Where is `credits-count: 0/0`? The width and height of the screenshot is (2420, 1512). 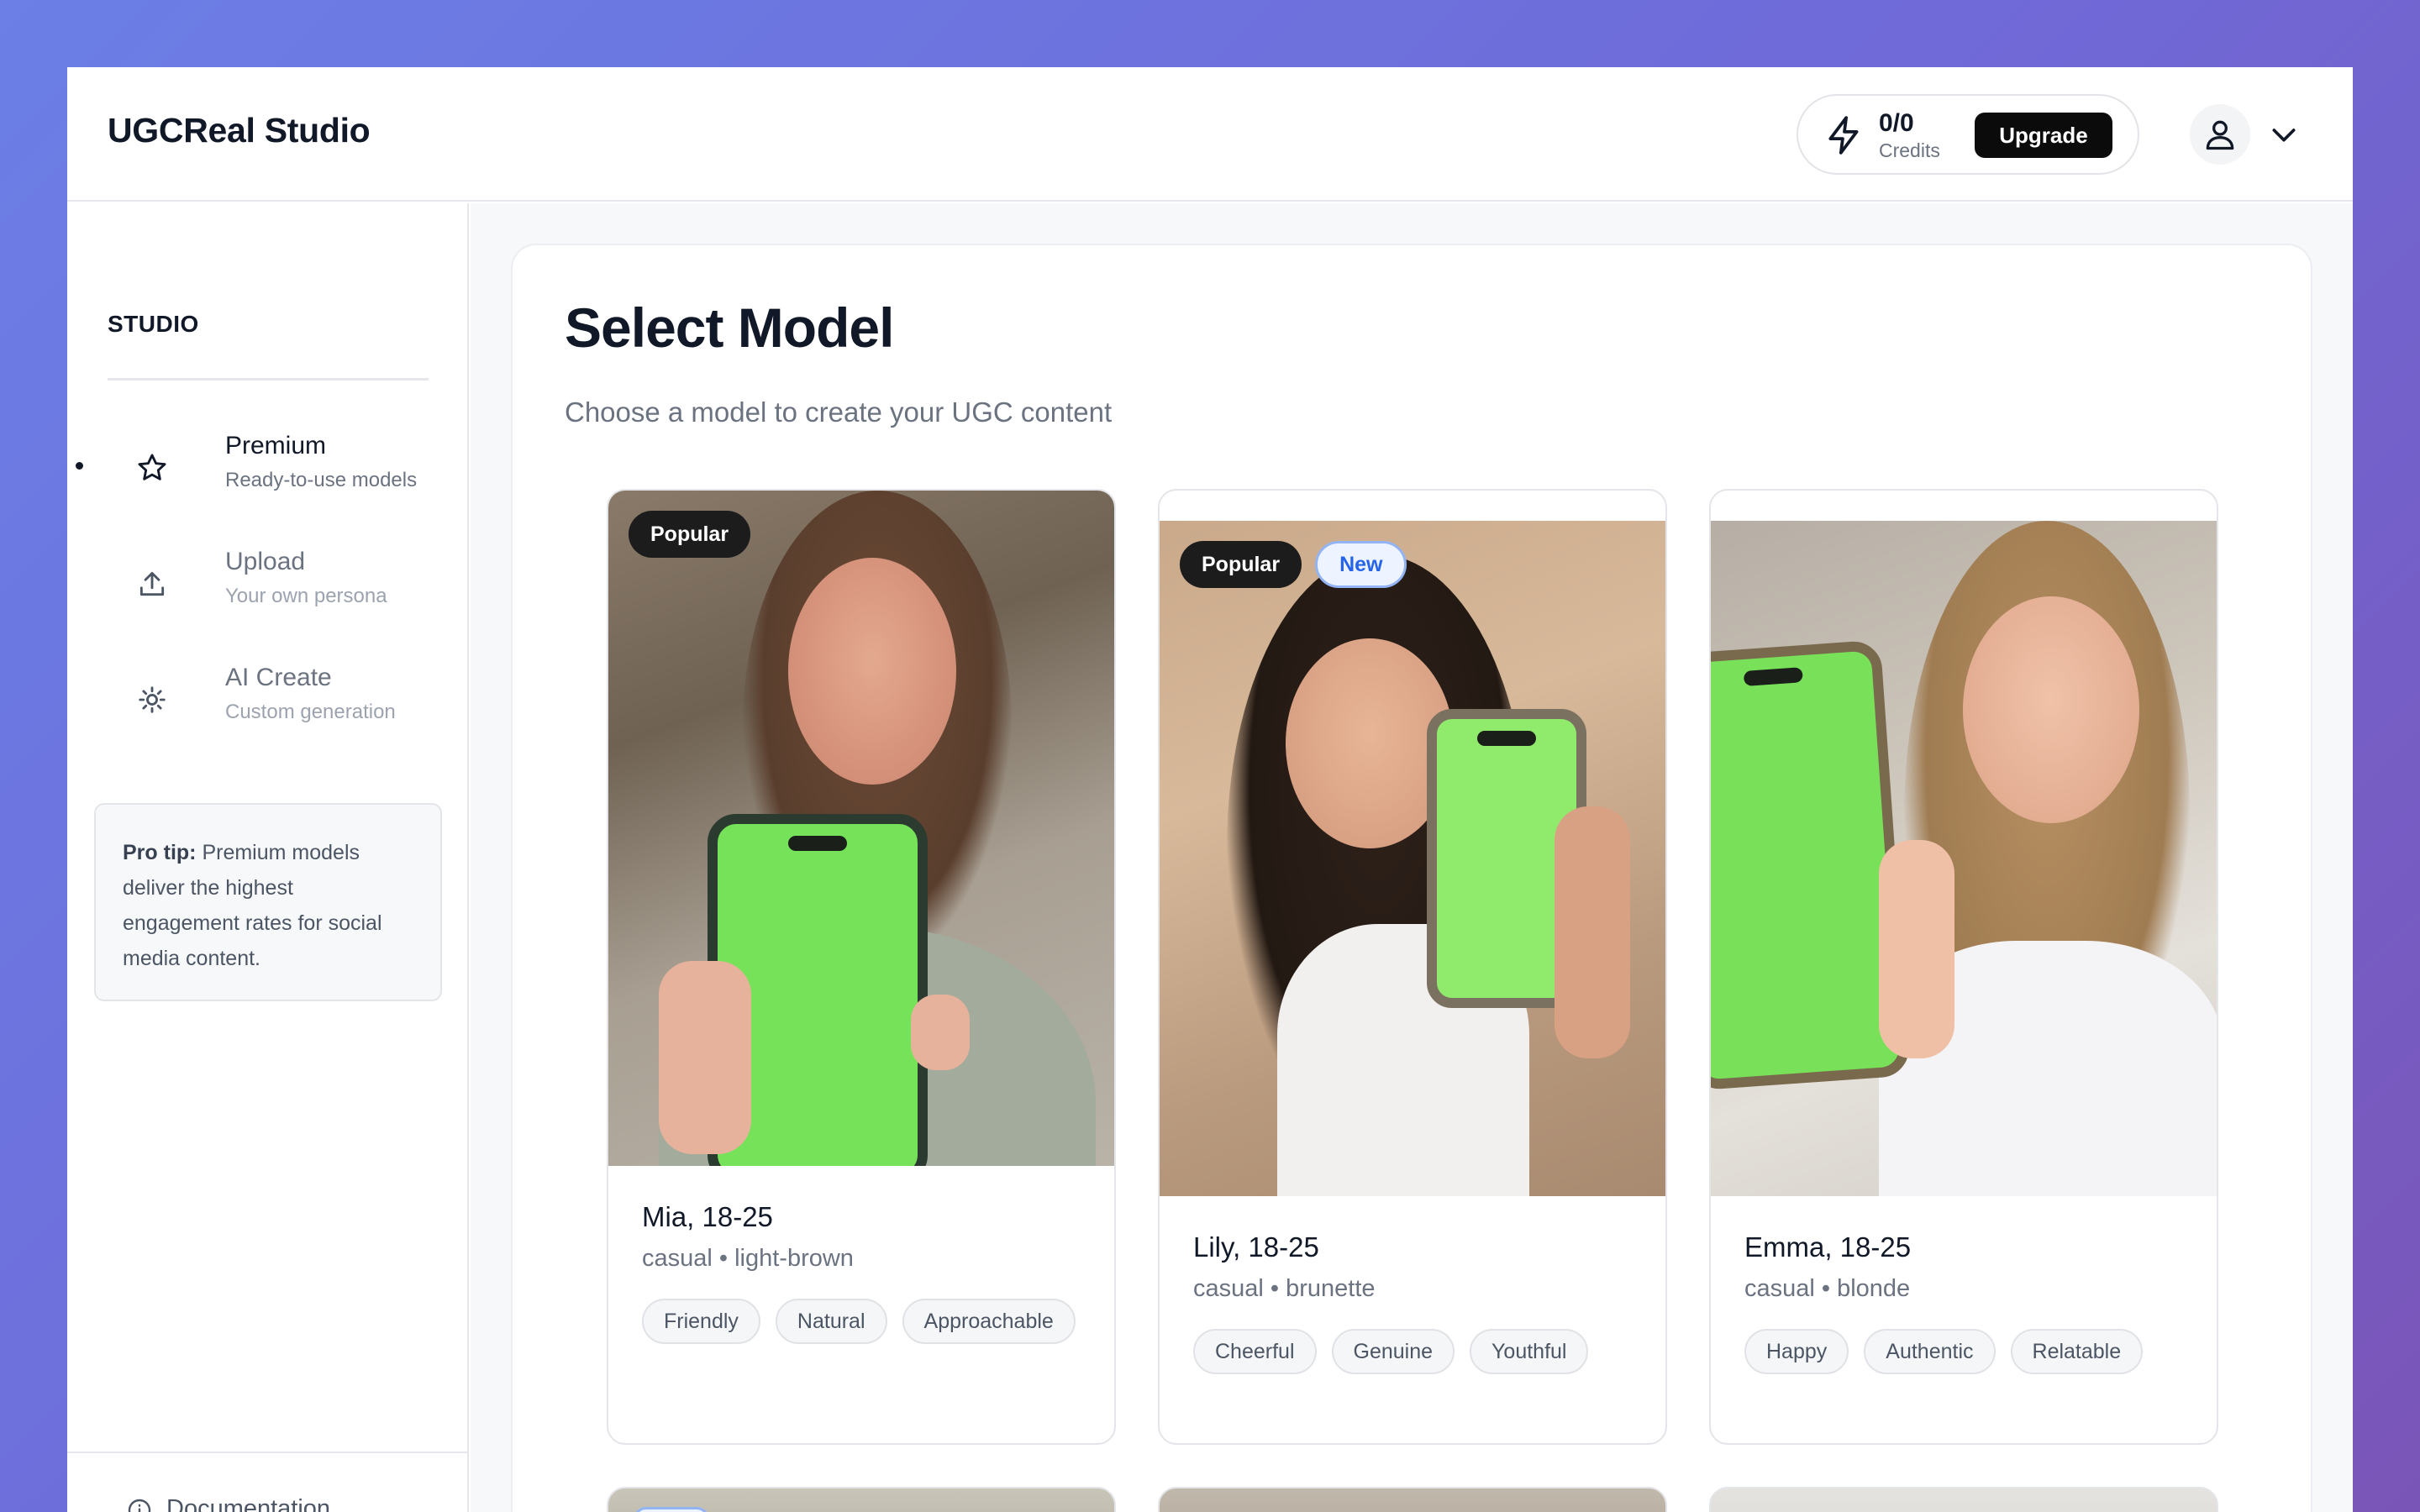 credits-count: 0/0 is located at coordinates (1896, 123).